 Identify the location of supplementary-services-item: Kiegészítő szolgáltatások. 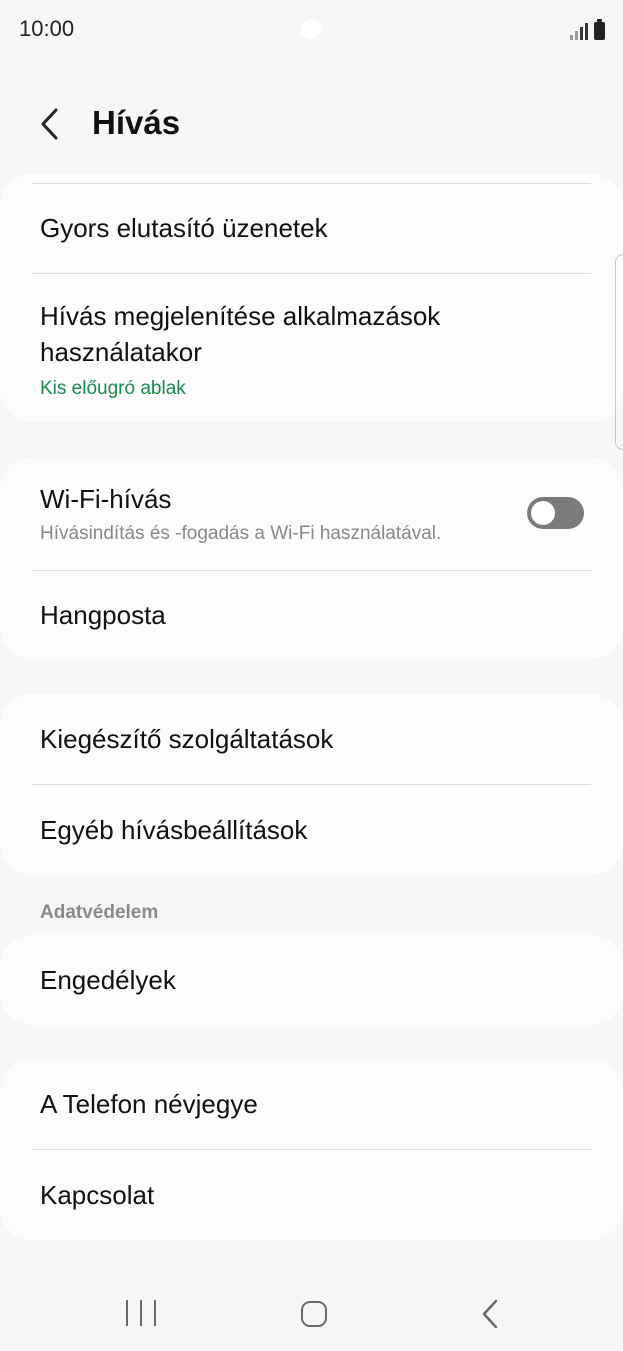
(316, 739).